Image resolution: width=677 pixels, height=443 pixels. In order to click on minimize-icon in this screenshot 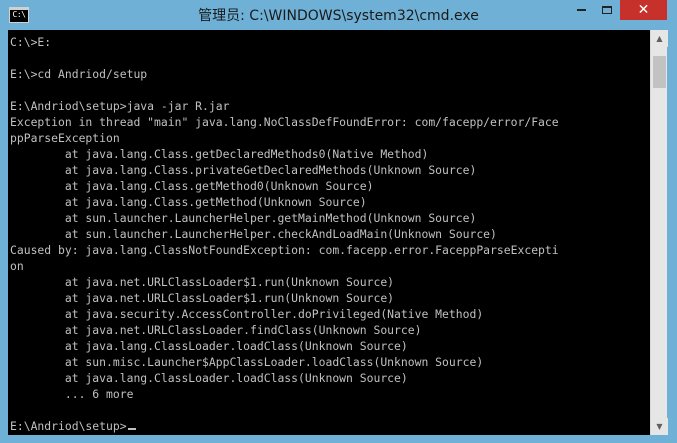, I will do `click(581, 9)`.